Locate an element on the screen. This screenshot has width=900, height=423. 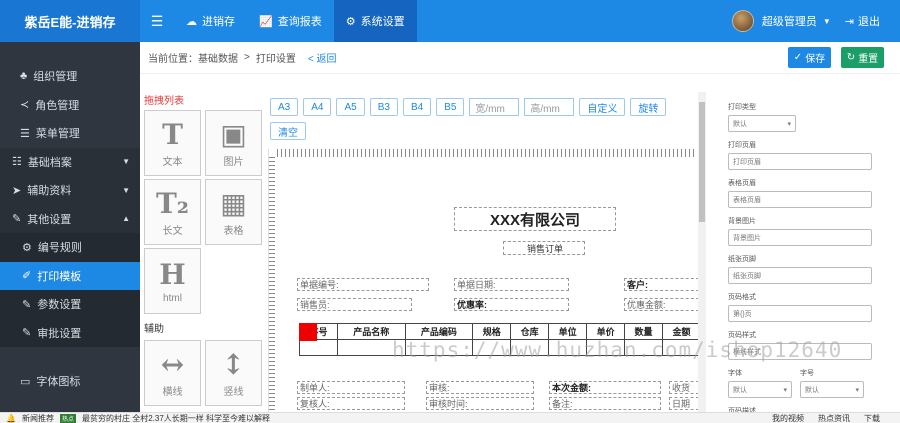
gear-icon: ⚙ is located at coordinates (350, 21).